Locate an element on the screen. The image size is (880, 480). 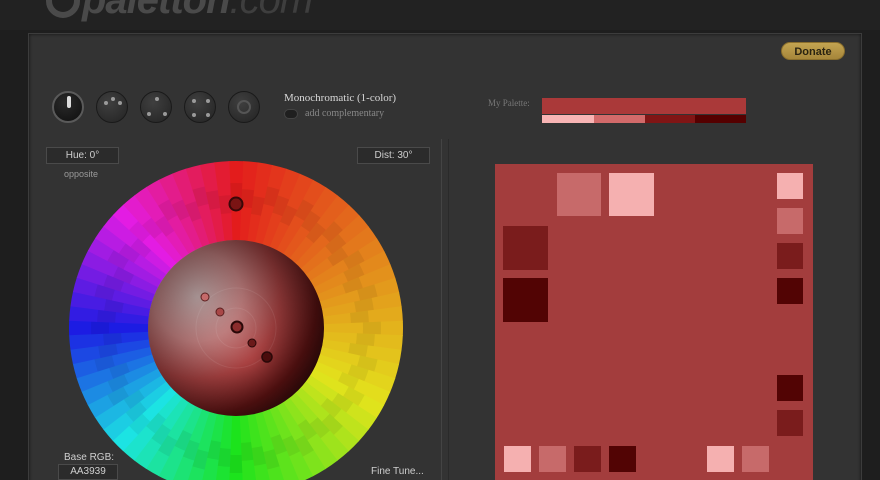
preview-swatch-dark is located at coordinates (525, 248).